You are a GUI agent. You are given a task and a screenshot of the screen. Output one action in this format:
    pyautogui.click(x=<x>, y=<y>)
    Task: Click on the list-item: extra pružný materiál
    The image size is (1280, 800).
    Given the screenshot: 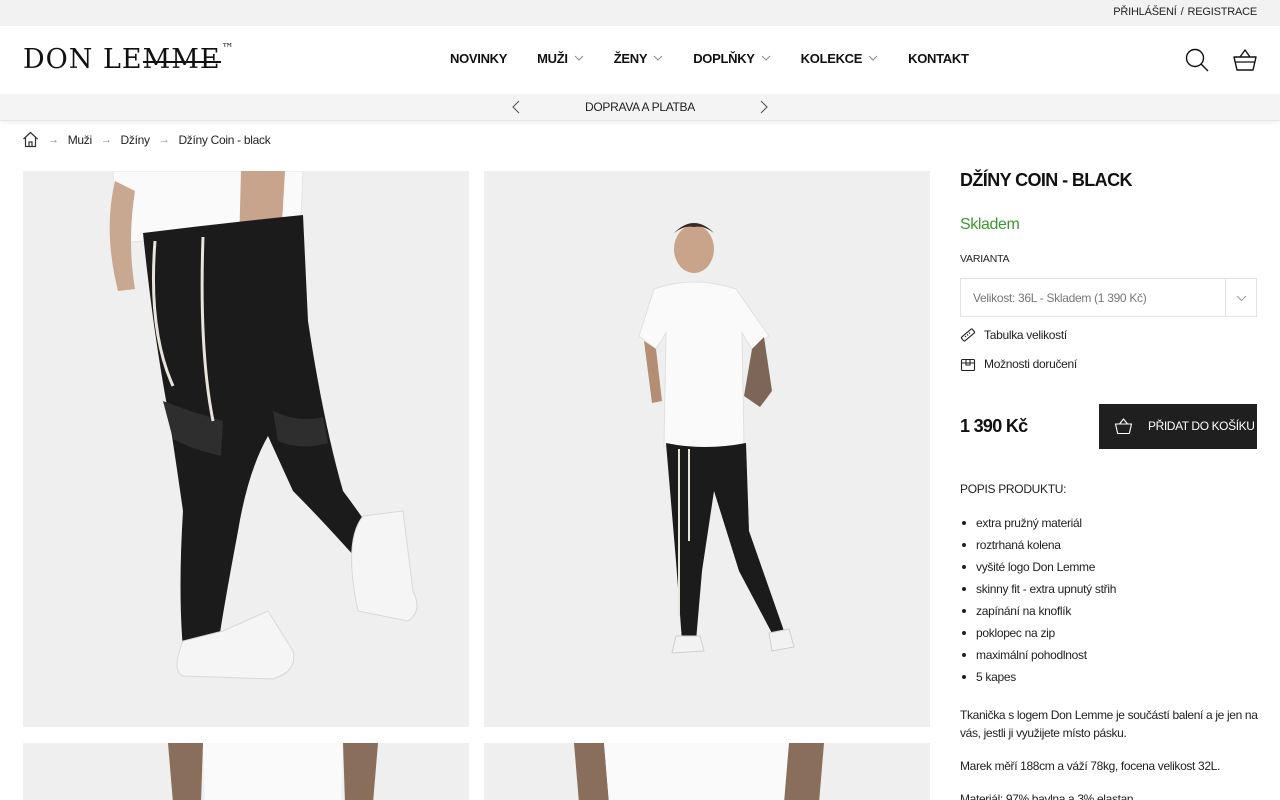 What is the action you would take?
    pyautogui.click(x=1038, y=523)
    